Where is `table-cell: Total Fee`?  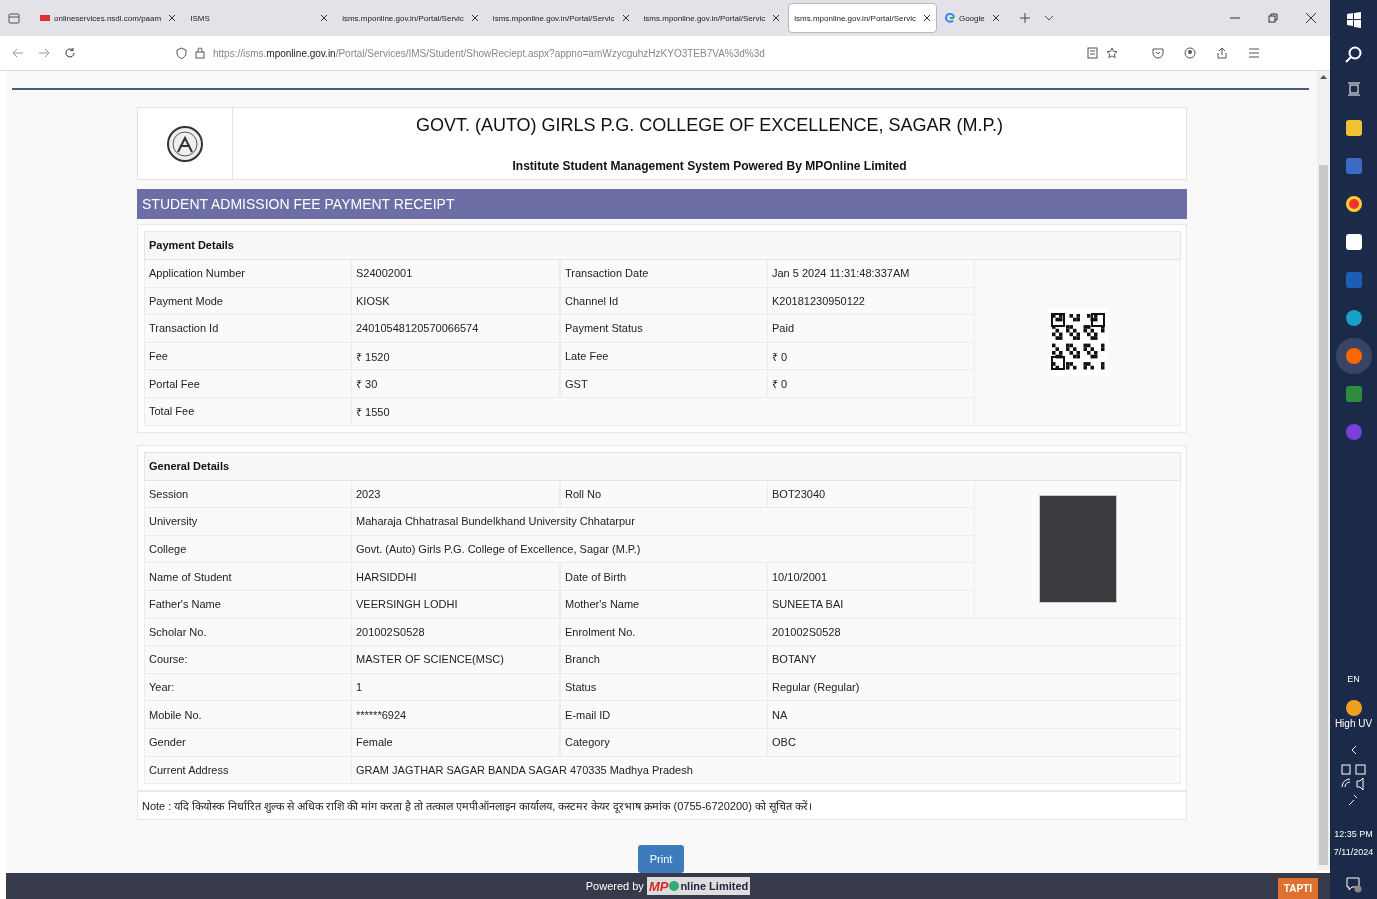 table-cell: Total Fee is located at coordinates (248, 411).